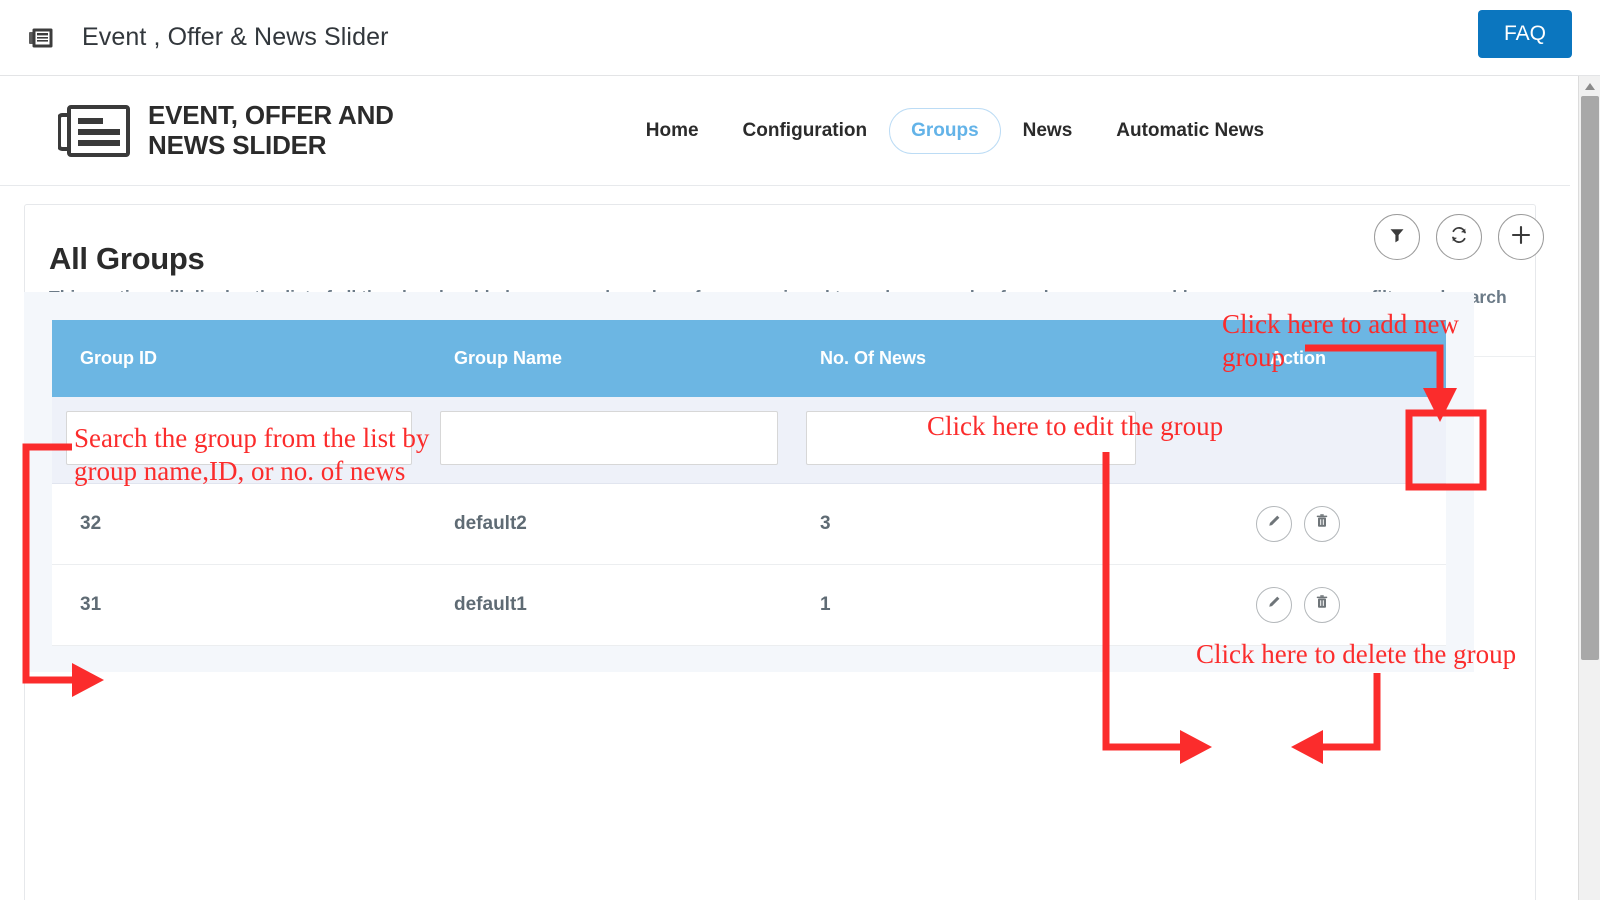  I want to click on search-input-no-of-news, so click(971, 438).